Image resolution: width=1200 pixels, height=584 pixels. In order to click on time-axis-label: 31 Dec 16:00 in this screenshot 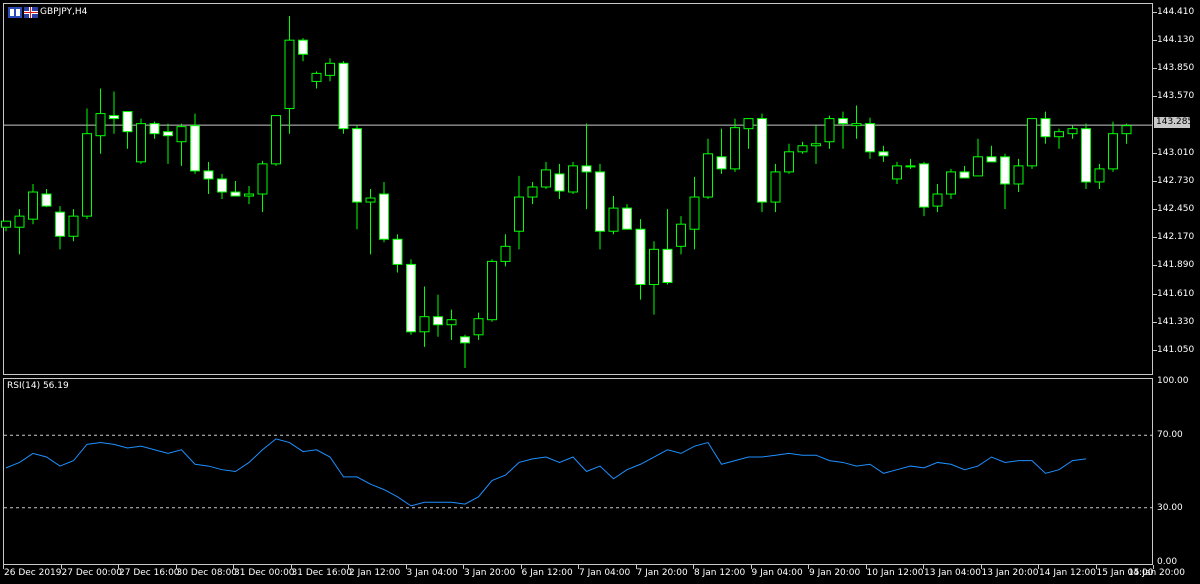, I will do `click(322, 573)`.